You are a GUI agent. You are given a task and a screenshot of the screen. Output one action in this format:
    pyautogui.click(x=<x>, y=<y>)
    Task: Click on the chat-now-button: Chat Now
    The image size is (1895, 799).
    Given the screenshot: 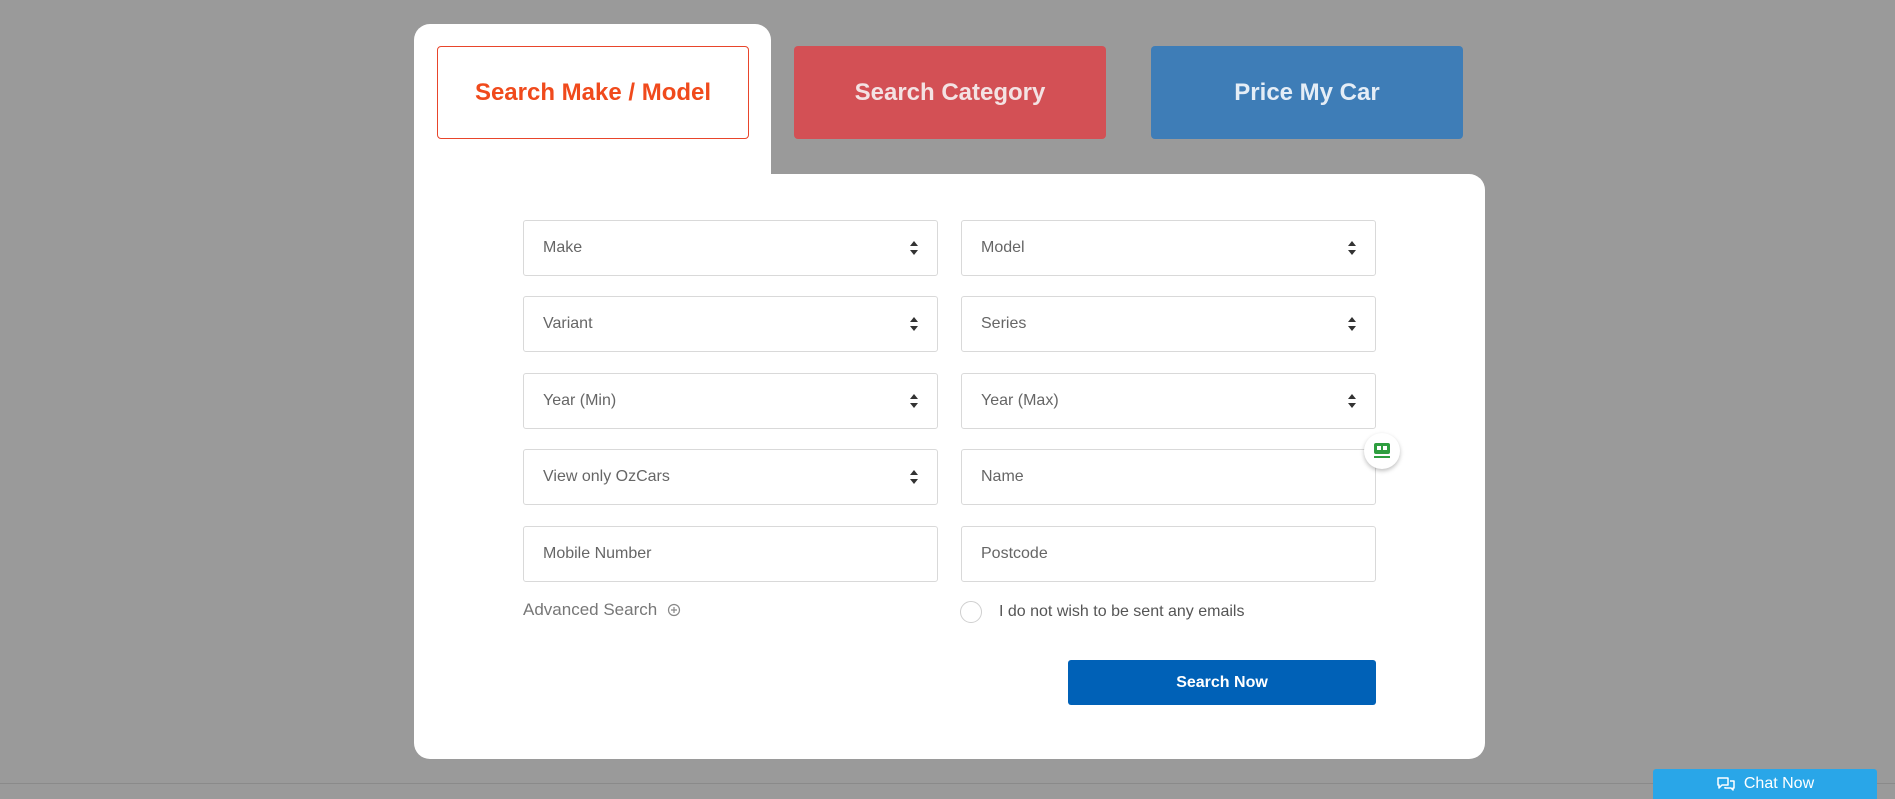 What is the action you would take?
    pyautogui.click(x=1765, y=784)
    